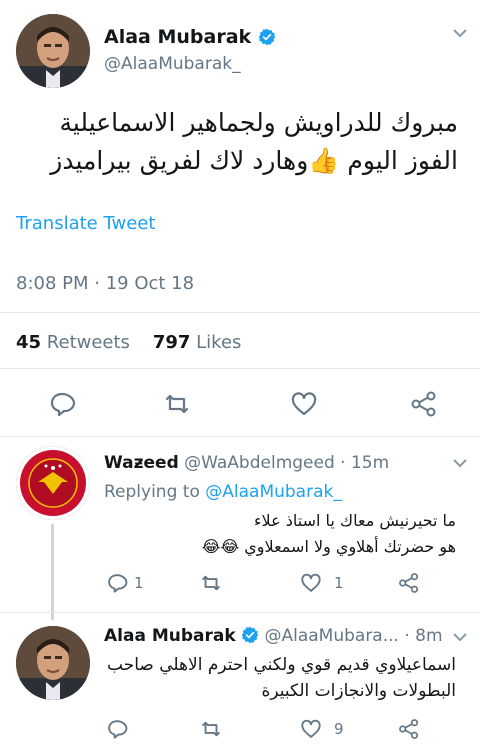 The width and height of the screenshot is (480, 753). I want to click on retweets-count: 45, so click(28, 342).